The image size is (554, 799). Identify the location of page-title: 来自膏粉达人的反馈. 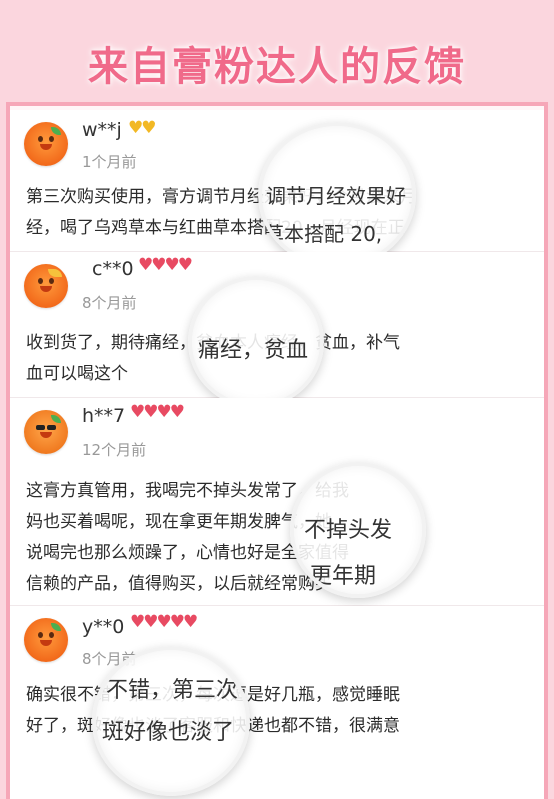
(277, 67).